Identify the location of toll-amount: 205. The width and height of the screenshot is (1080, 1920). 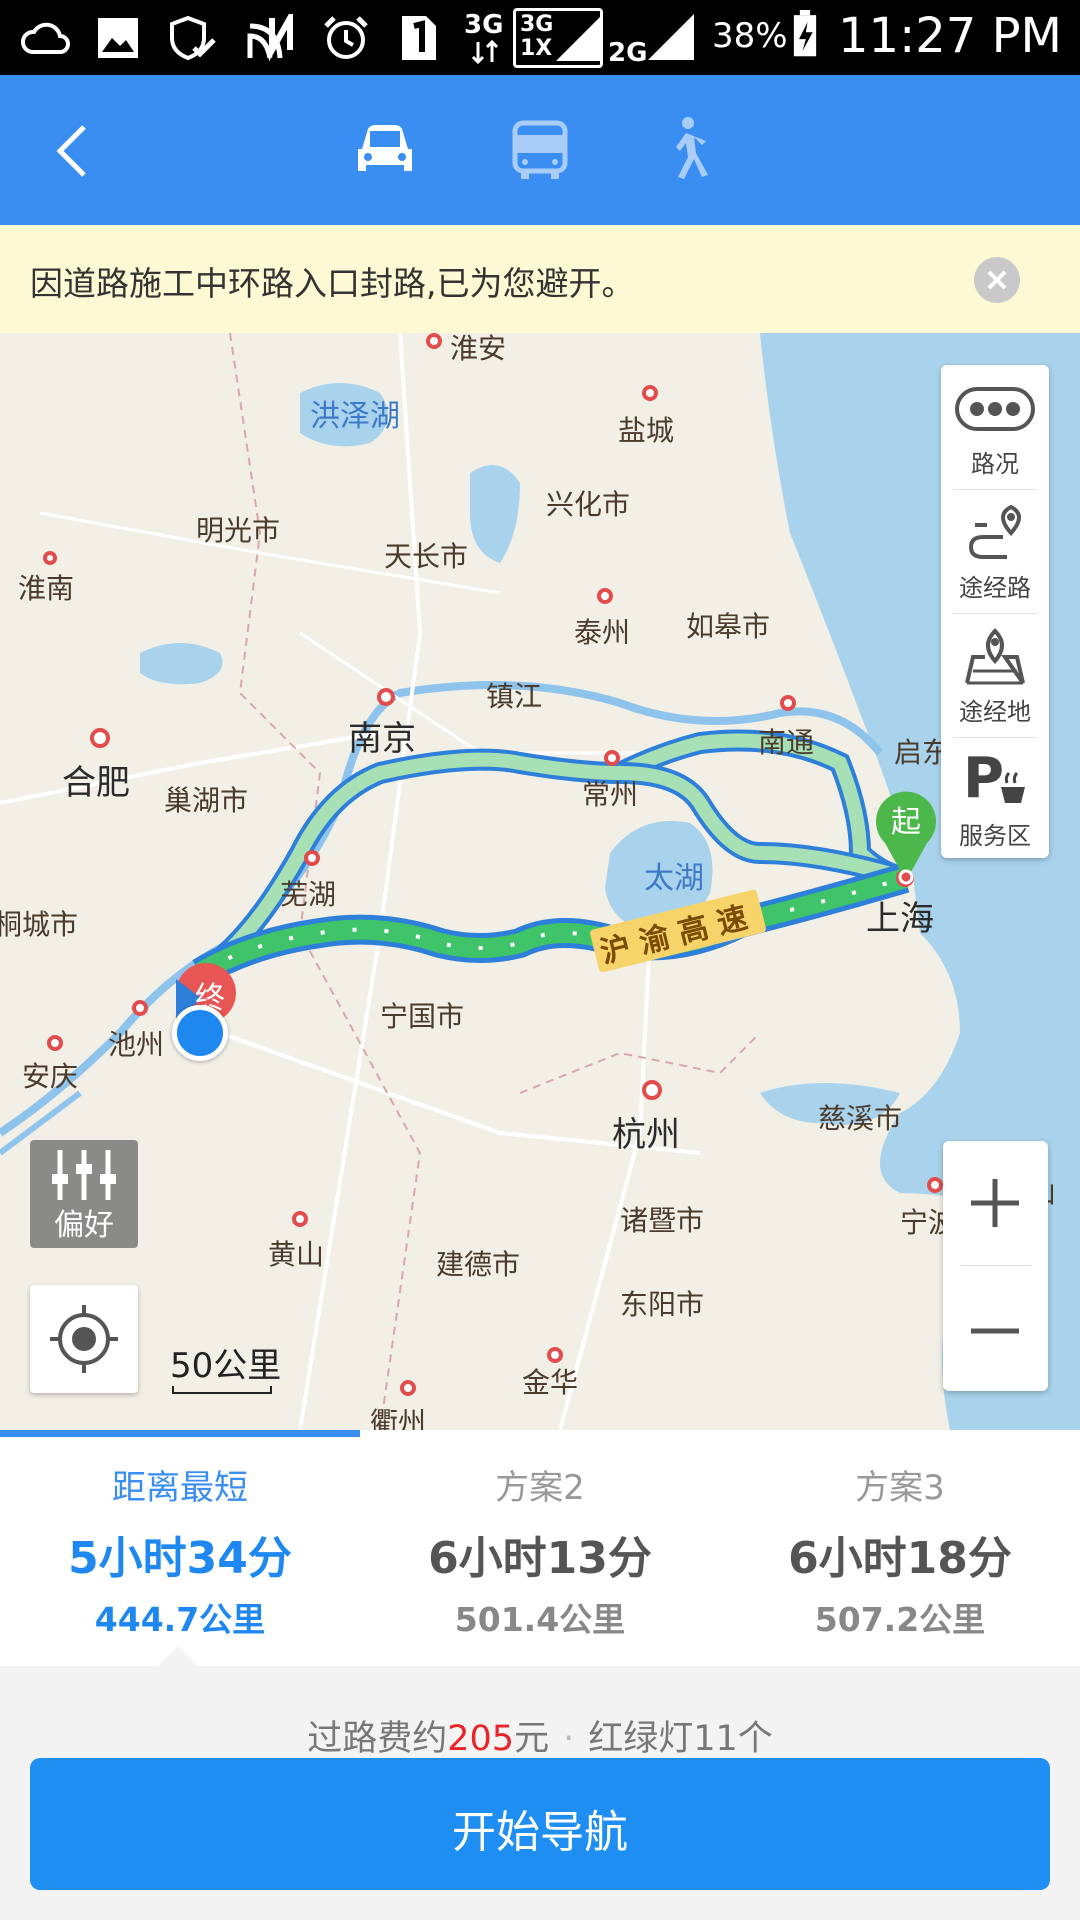
(481, 1739).